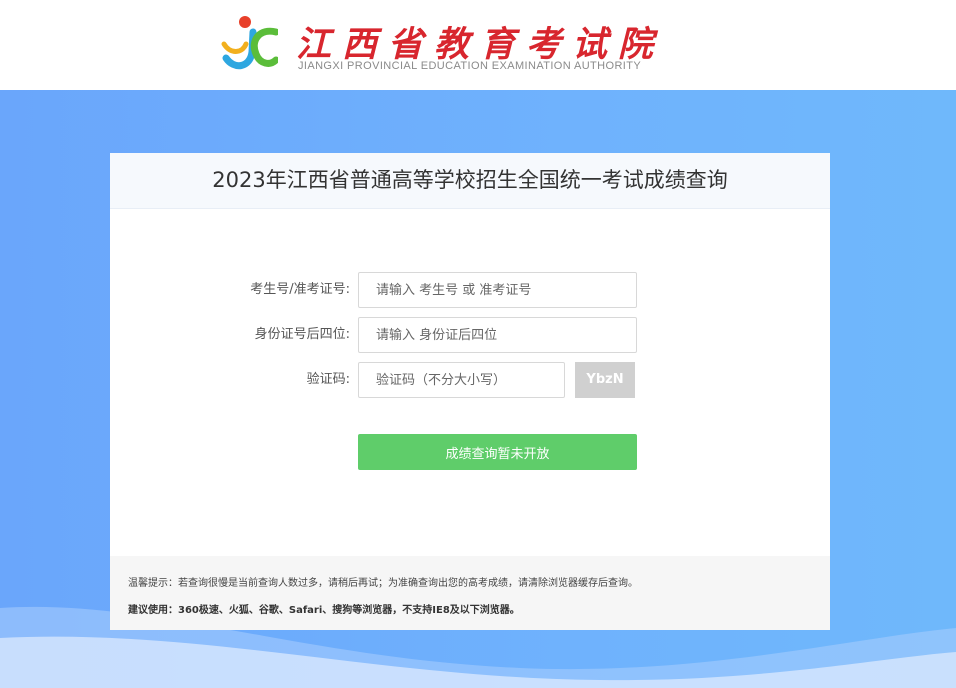 This screenshot has height=688, width=956. Describe the element at coordinates (605, 380) in the screenshot. I see `captcha-image: YbzN` at that location.